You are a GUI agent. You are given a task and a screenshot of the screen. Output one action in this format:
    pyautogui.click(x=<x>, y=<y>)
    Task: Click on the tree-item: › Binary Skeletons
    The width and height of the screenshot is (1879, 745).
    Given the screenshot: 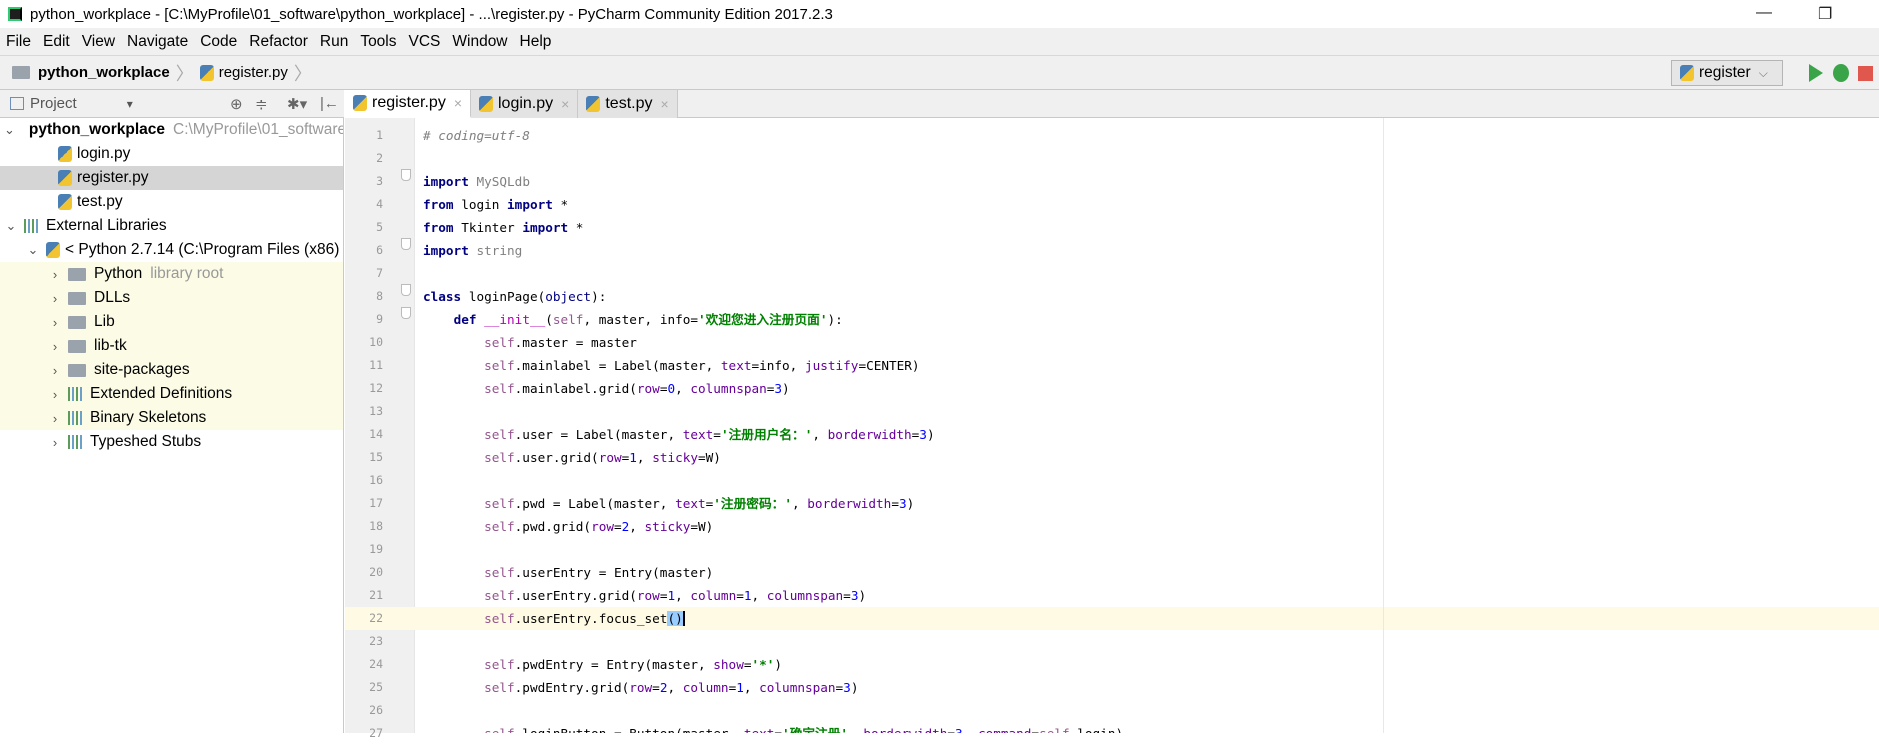 What is the action you would take?
    pyautogui.click(x=171, y=418)
    